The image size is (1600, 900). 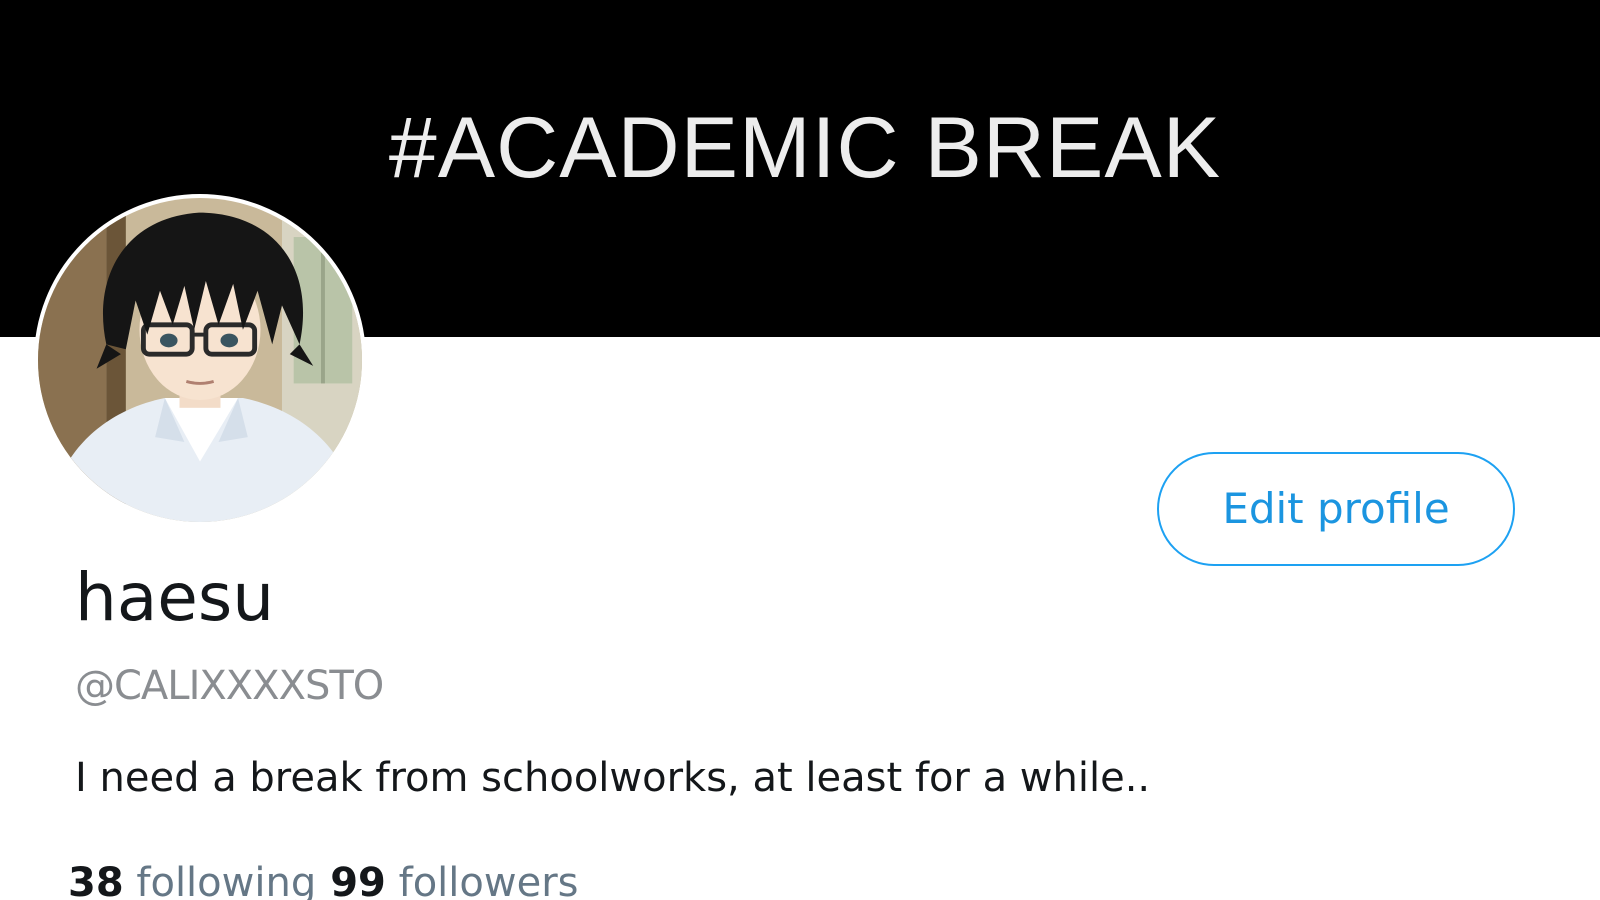 I want to click on following-count: 38, so click(x=96, y=880).